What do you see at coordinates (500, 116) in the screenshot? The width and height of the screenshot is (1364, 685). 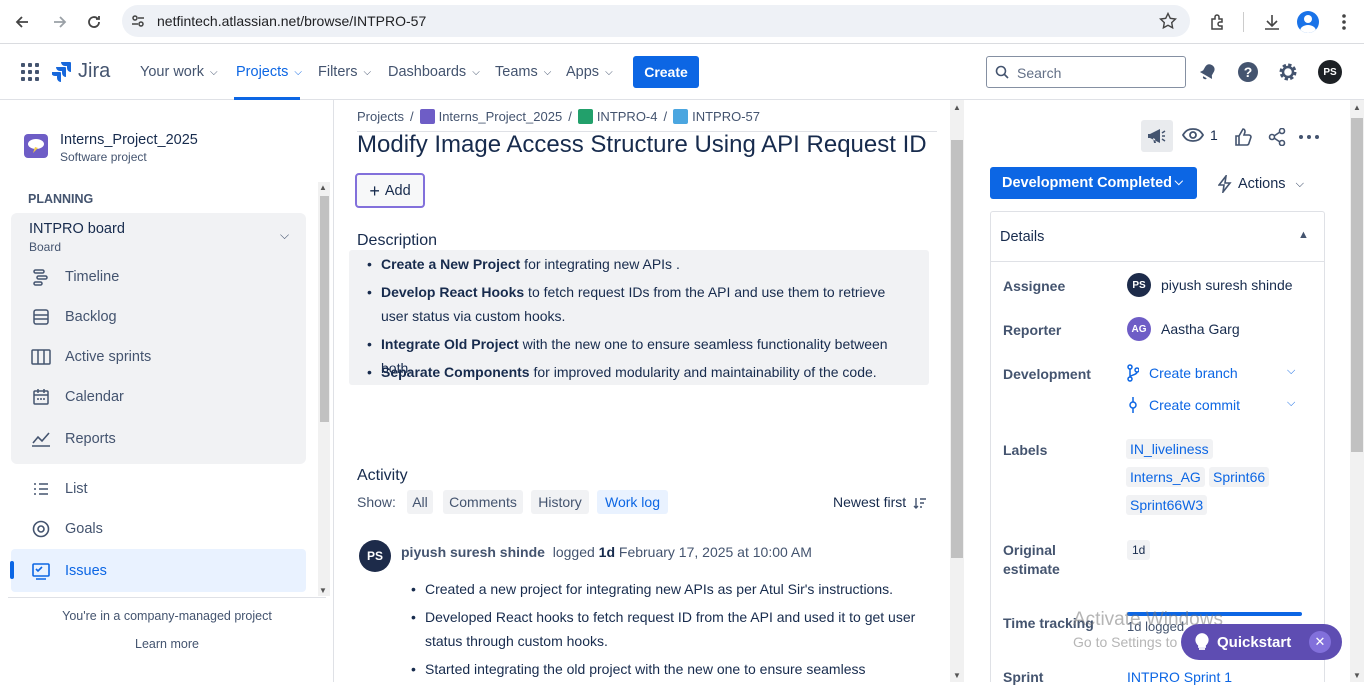 I see `breadcrumb-project-label: Interns_Project_2025` at bounding box center [500, 116].